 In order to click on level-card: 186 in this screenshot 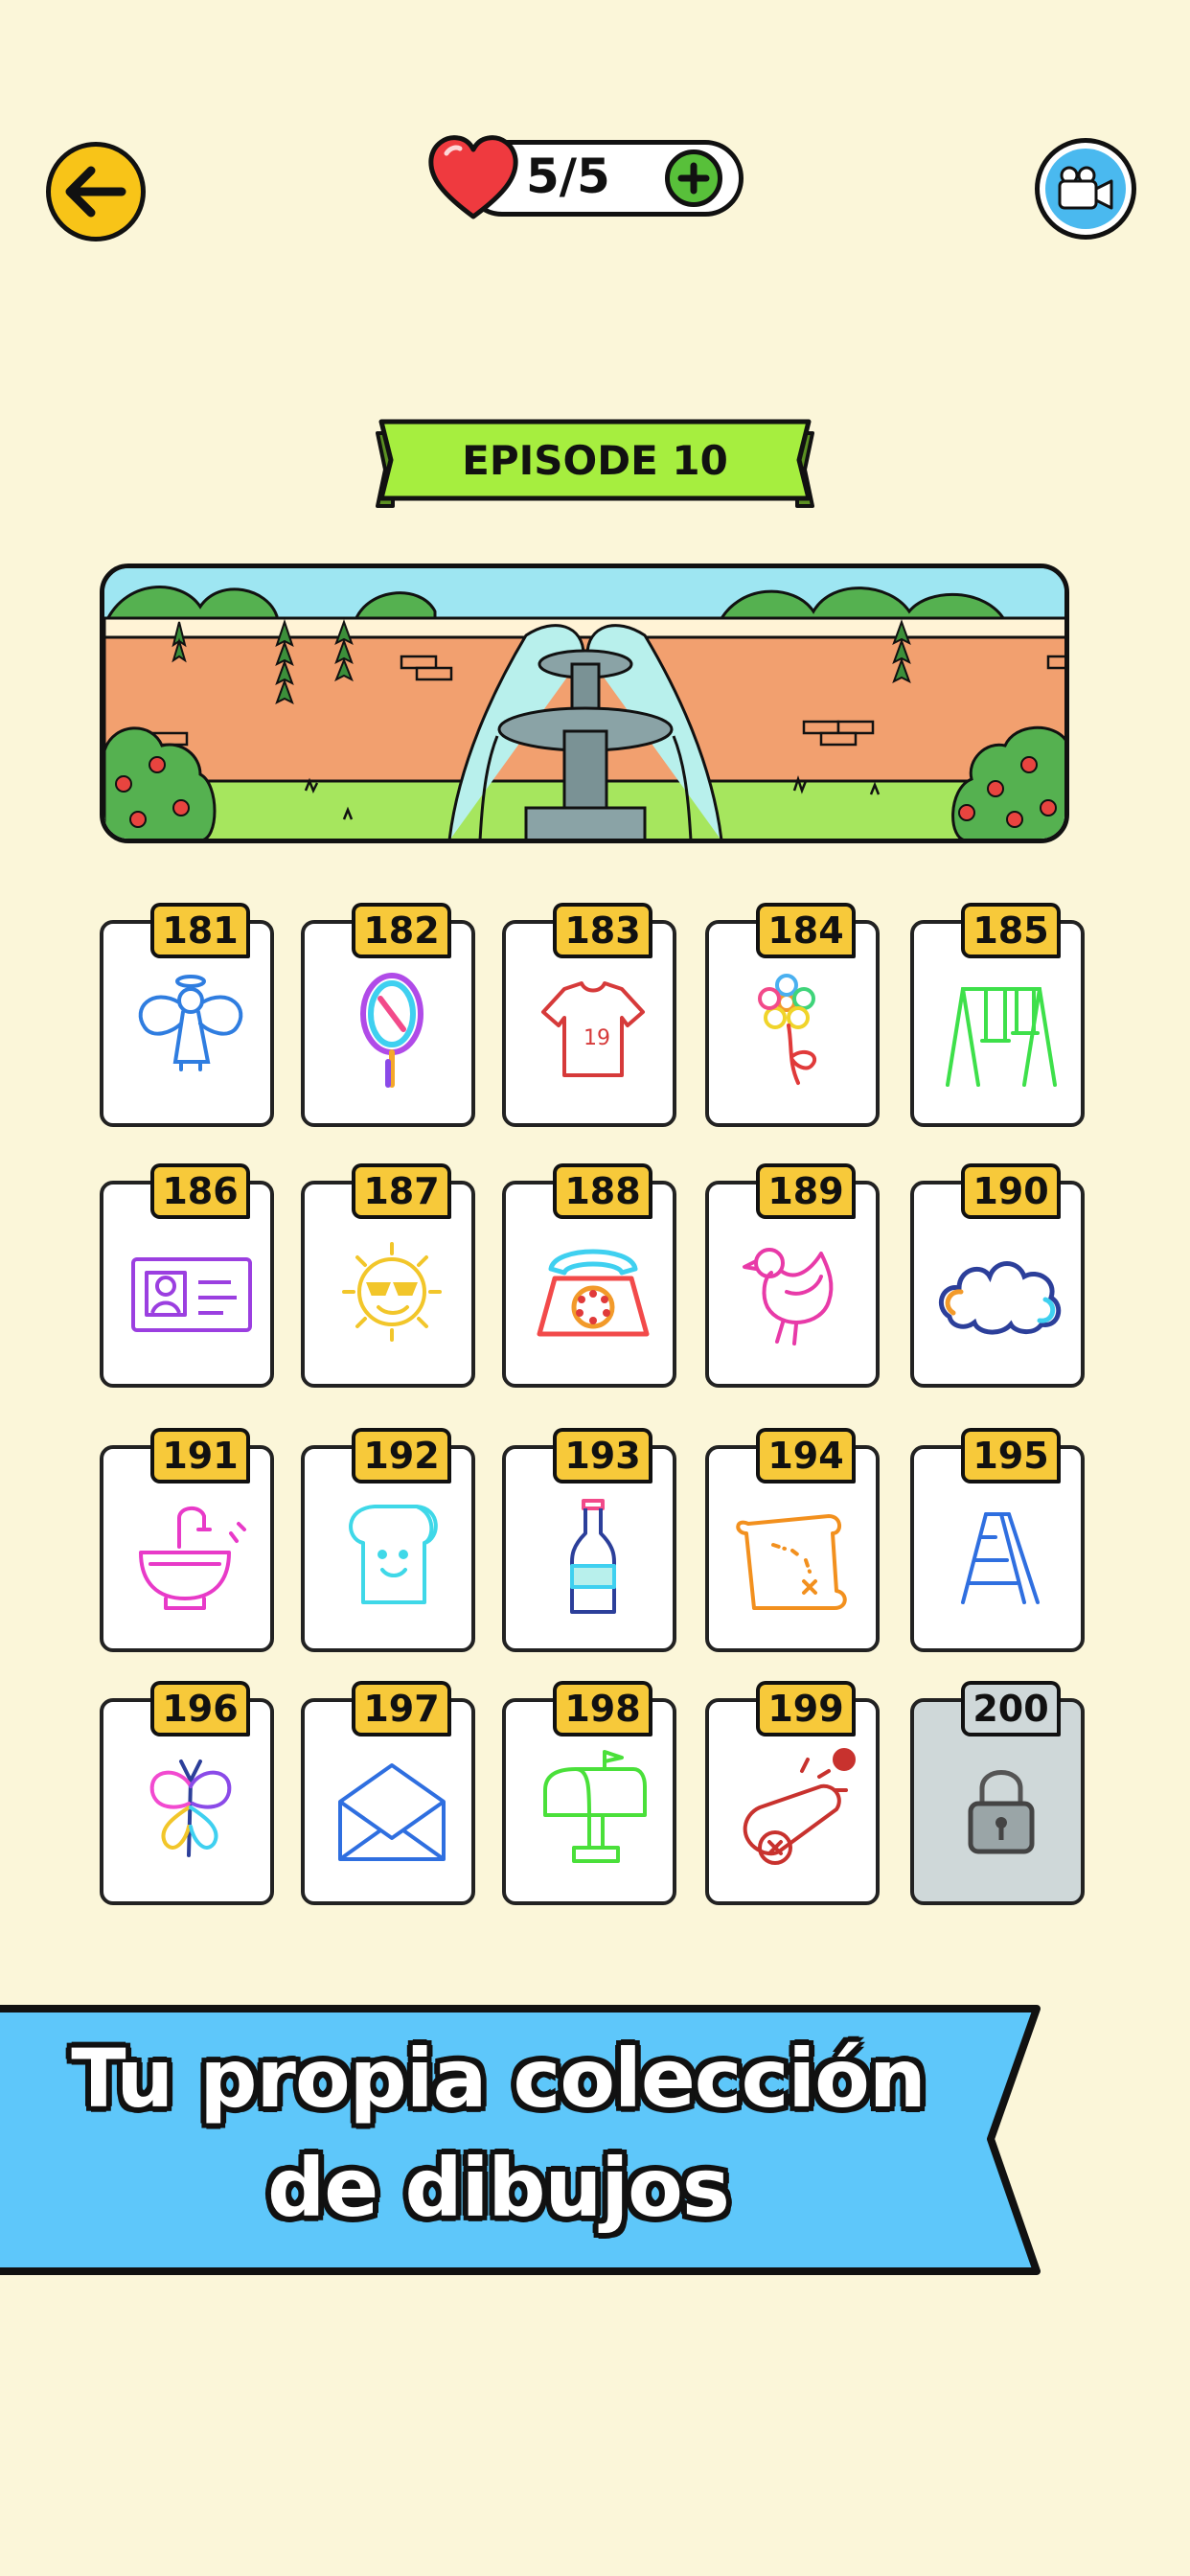, I will do `click(187, 1275)`.